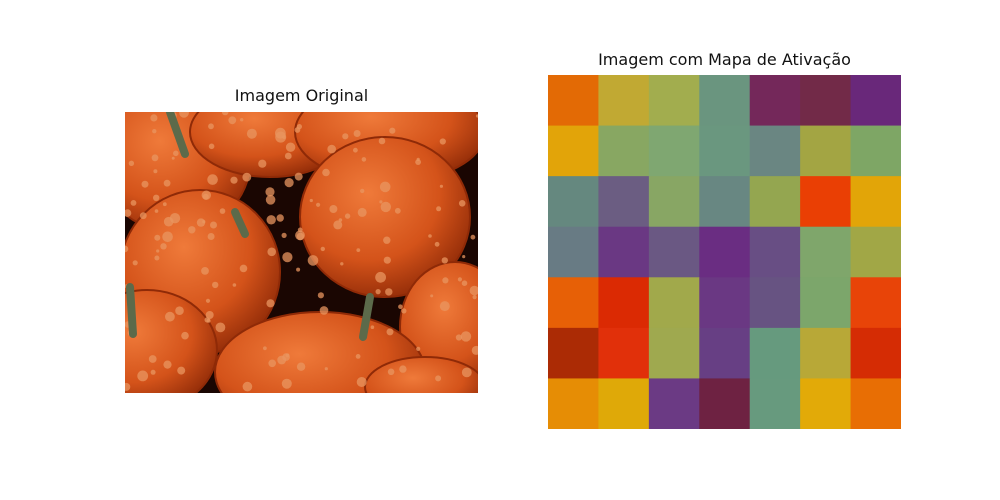  I want to click on pumpkin-stem, so click(131, 310).